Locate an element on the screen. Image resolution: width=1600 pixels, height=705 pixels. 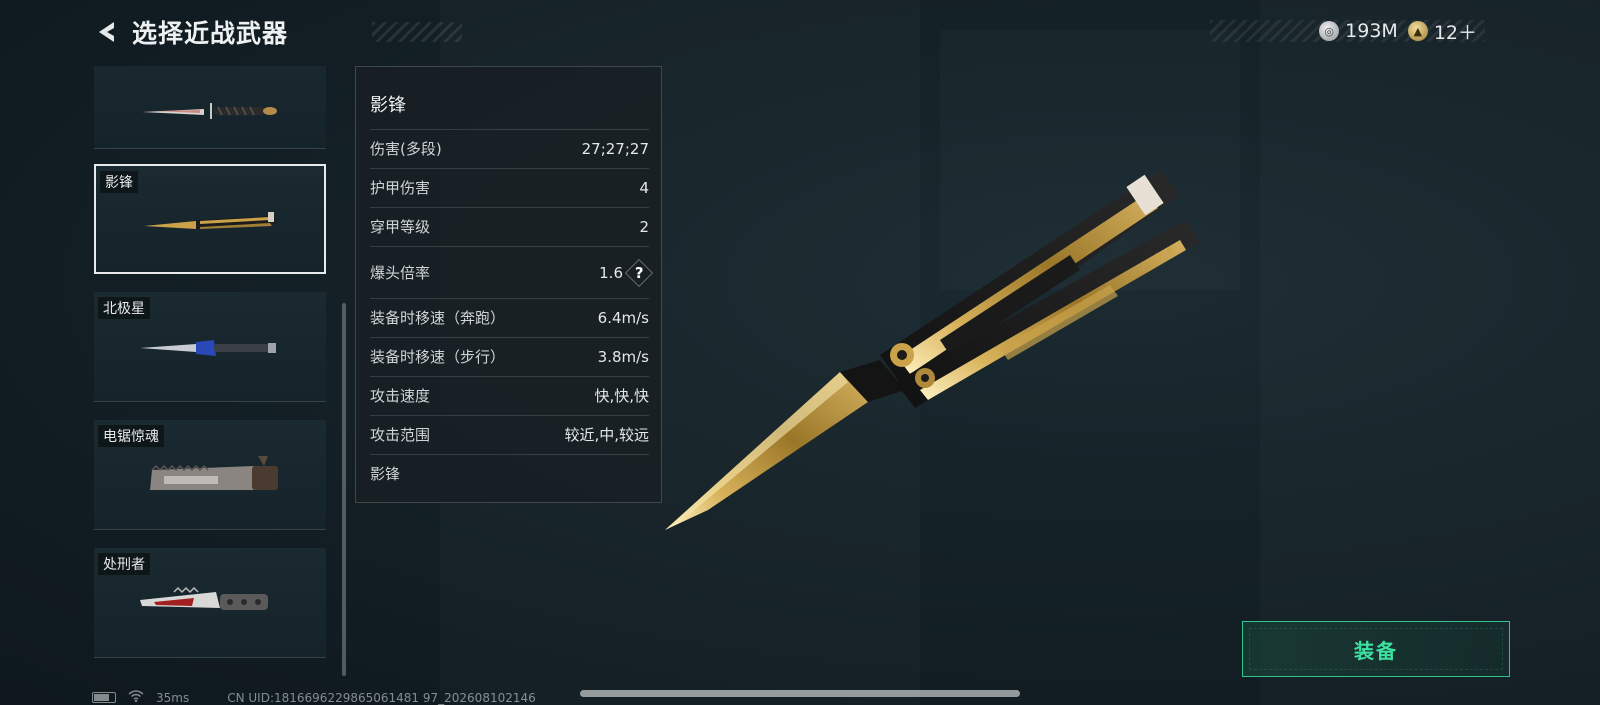
battery-icon is located at coordinates (104, 697).